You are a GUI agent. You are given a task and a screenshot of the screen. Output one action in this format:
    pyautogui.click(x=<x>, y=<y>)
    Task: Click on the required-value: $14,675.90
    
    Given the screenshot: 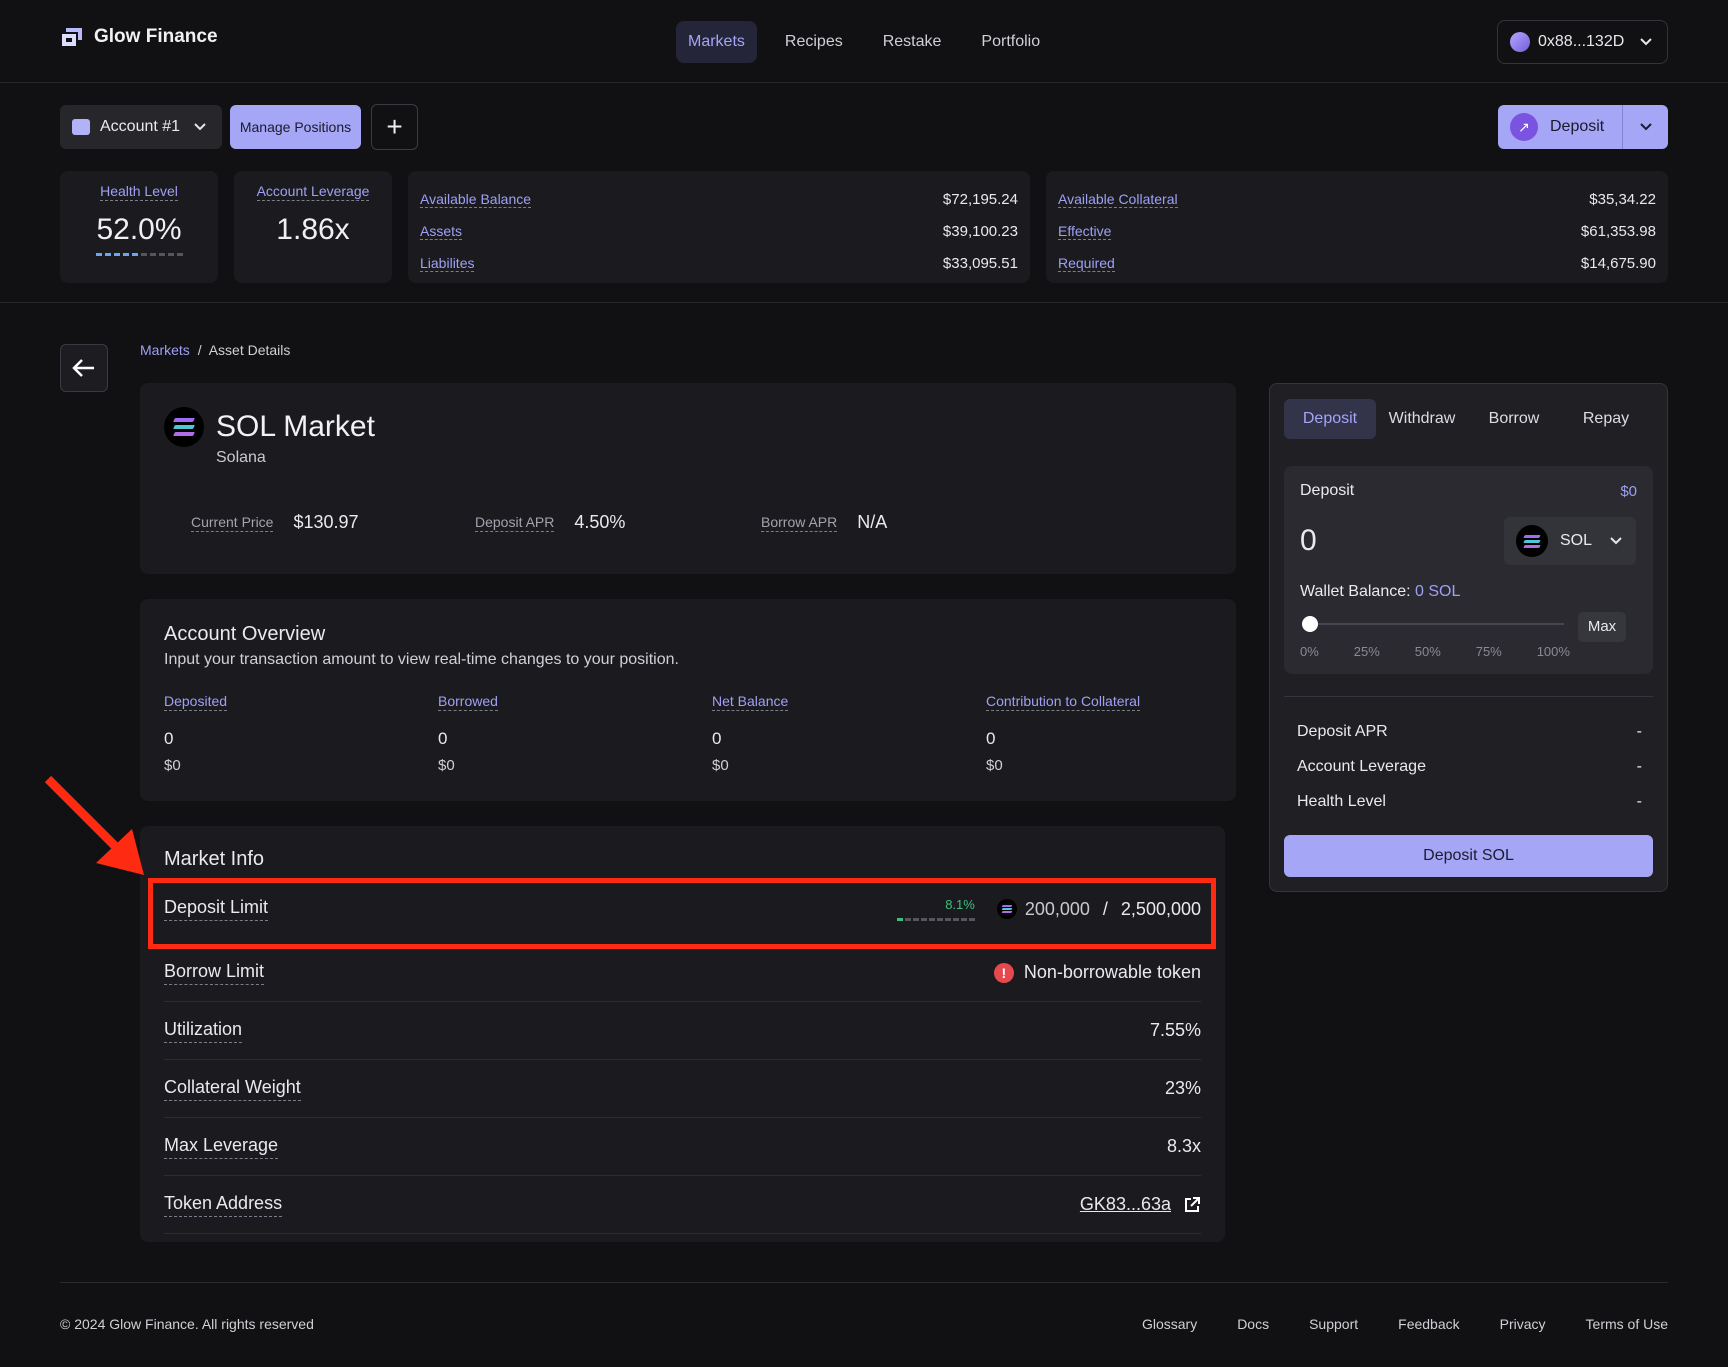 What is the action you would take?
    pyautogui.click(x=1618, y=263)
    